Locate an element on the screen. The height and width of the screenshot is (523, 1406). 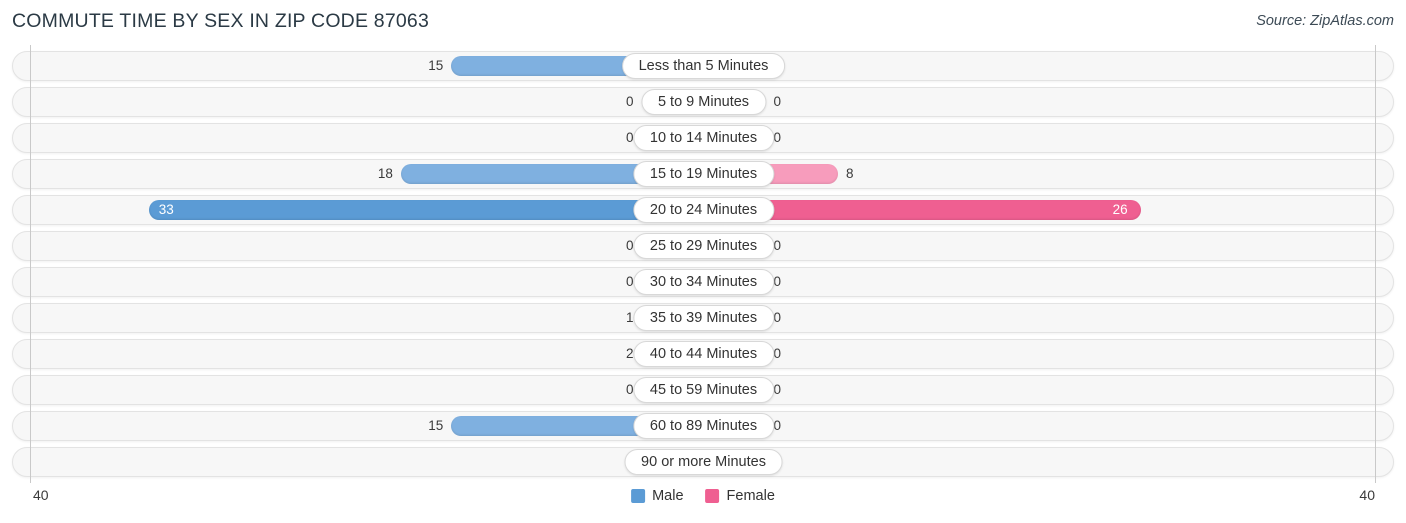
row-track: 0 0 30 to 34 Minutes is located at coordinates (703, 282).